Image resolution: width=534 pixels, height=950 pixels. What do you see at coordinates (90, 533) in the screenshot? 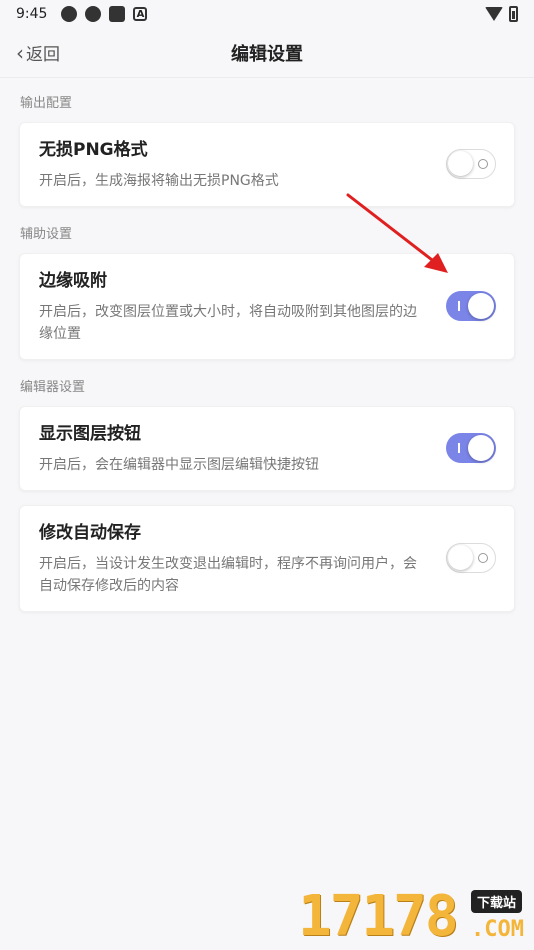
I see `setting-title: 修改自动保存` at bounding box center [90, 533].